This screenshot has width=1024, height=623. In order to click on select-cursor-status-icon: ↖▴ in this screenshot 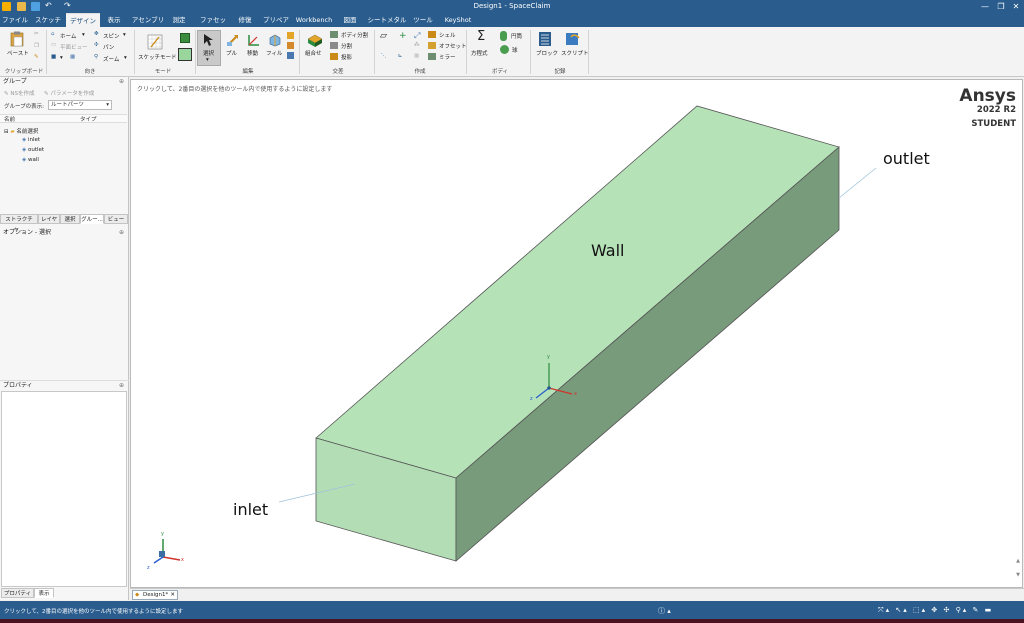, I will do `click(901, 610)`.